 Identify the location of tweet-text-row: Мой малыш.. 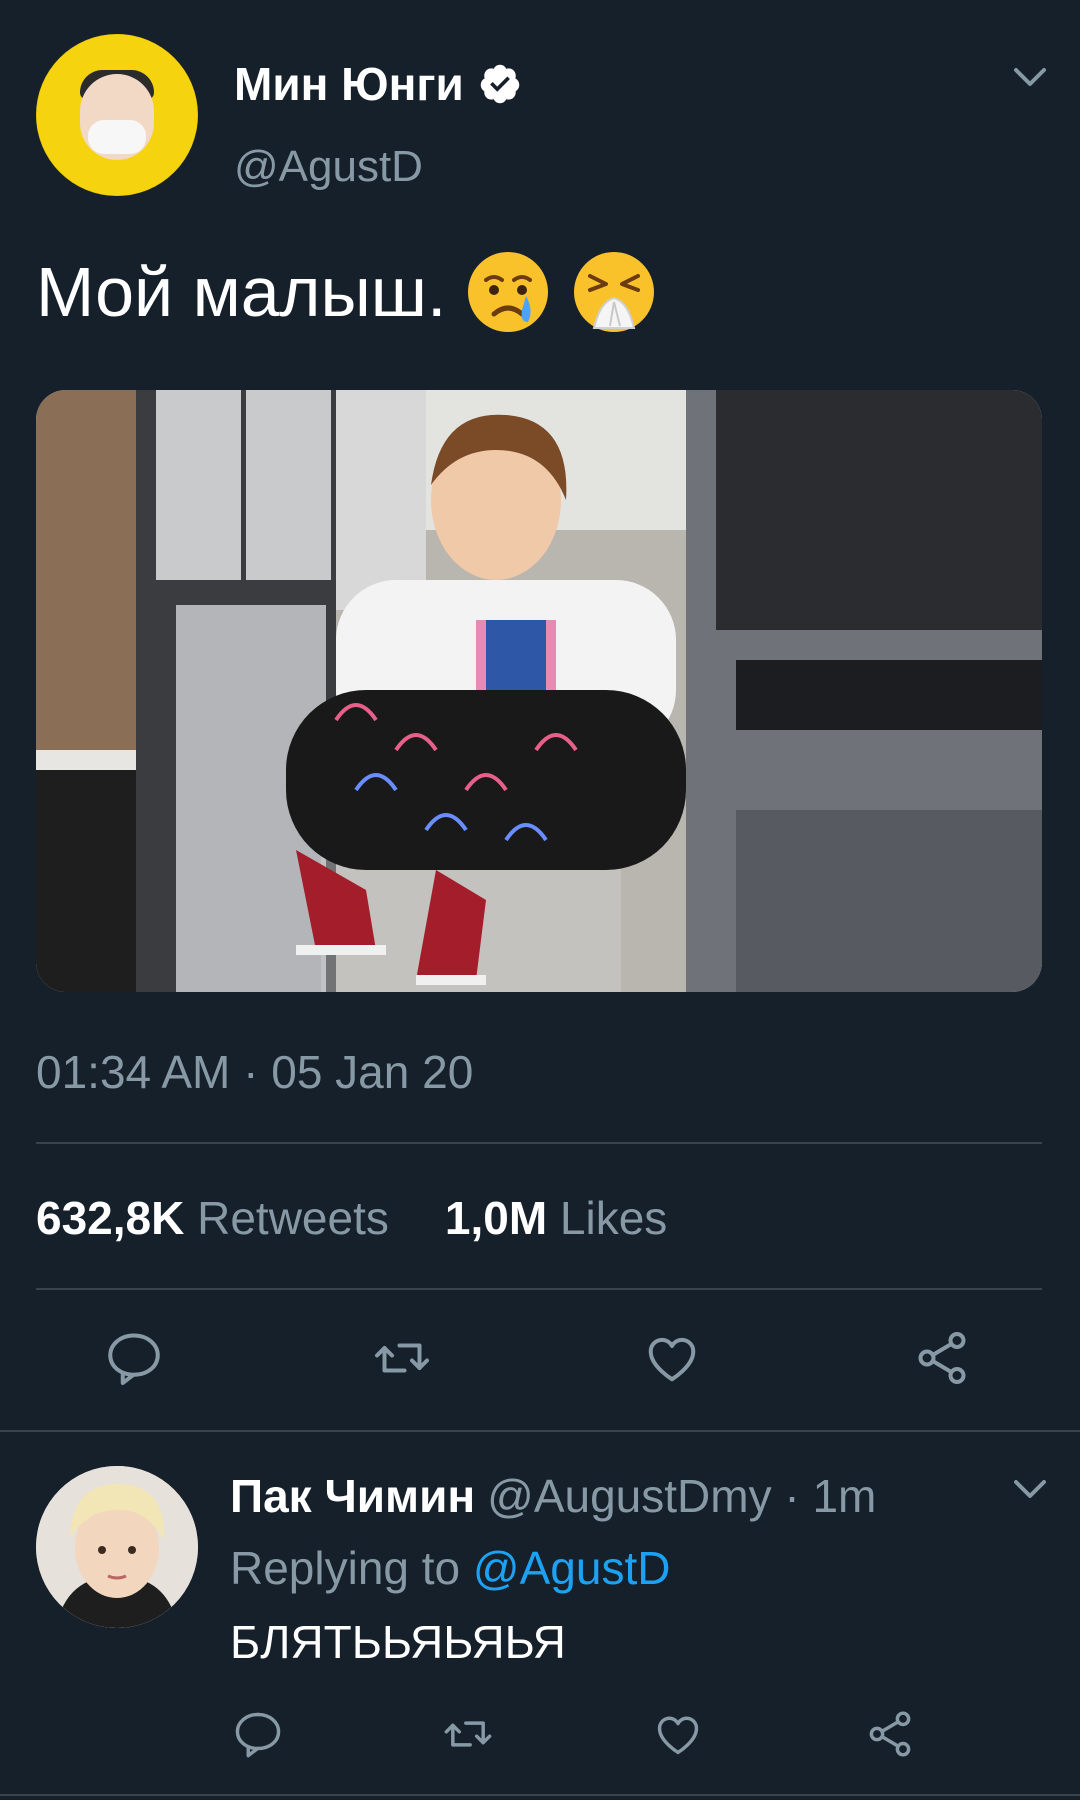
(347, 292).